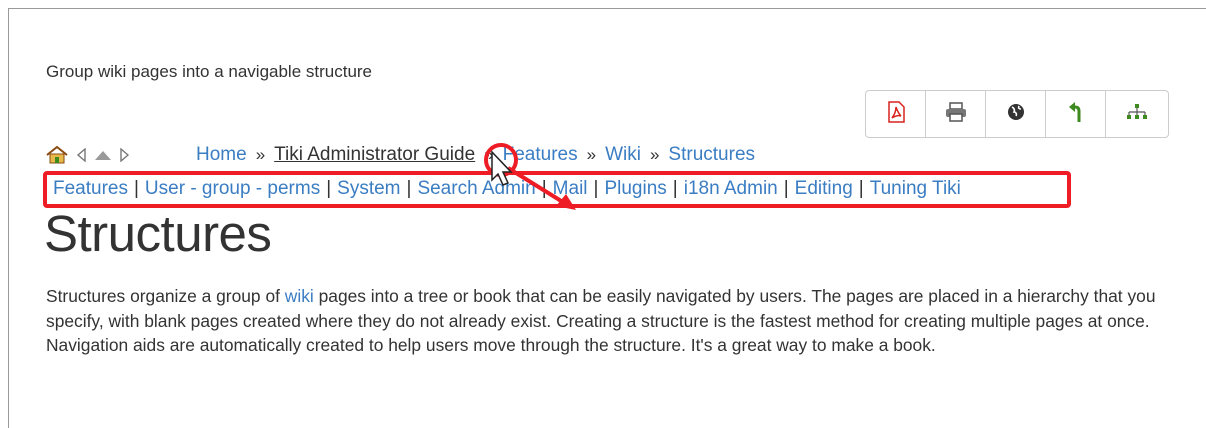 Image resolution: width=1206 pixels, height=428 pixels. I want to click on pdf-button, so click(896, 114).